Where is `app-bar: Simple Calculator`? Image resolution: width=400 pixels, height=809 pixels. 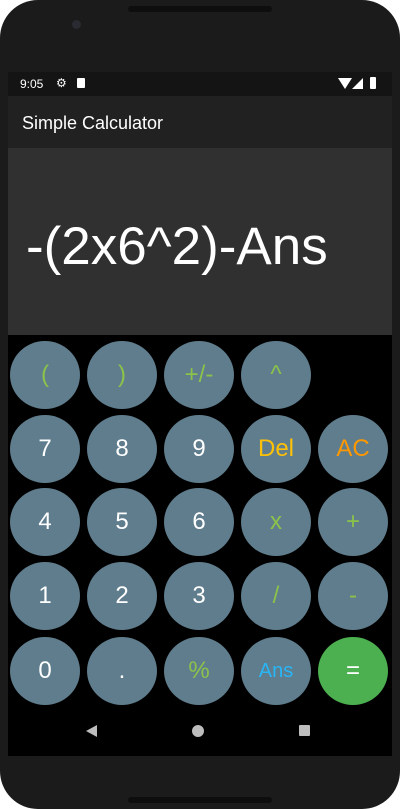 app-bar: Simple Calculator is located at coordinates (200, 122).